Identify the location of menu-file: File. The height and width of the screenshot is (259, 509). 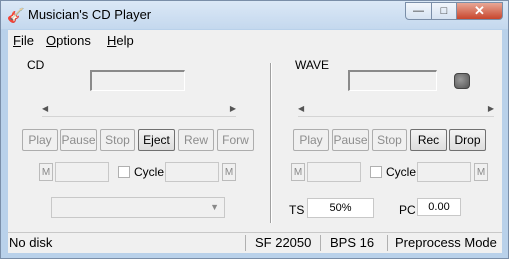
(23, 40).